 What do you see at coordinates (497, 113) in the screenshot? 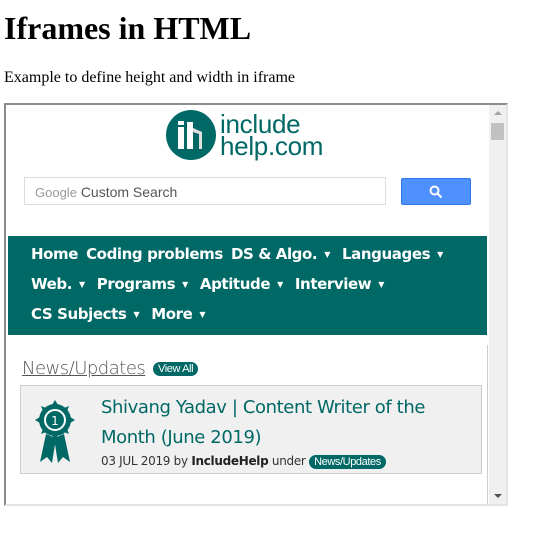
I see `scroll-up-arrow-icon` at bounding box center [497, 113].